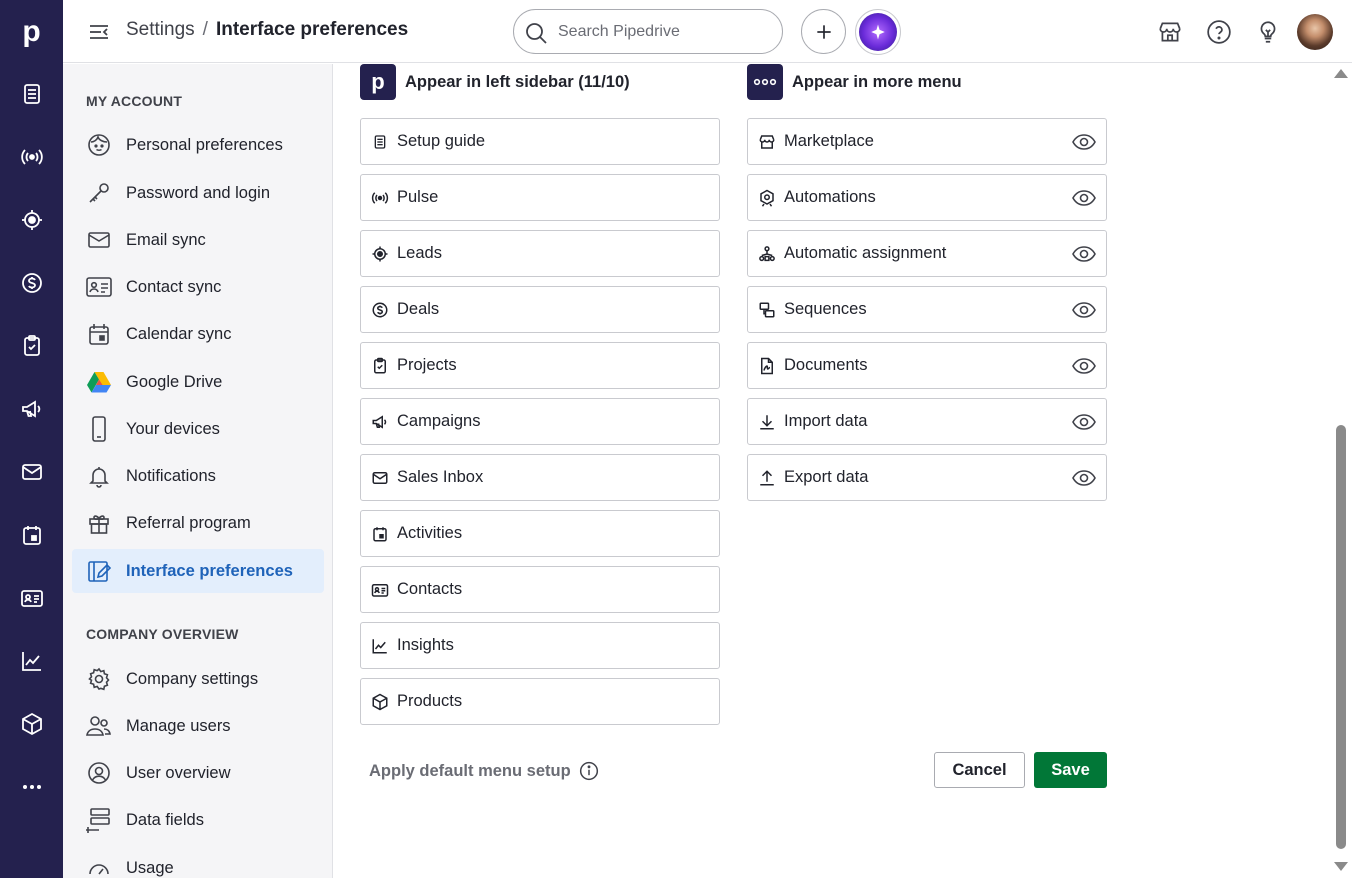  What do you see at coordinates (99, 429) in the screenshot?
I see `phone-icon` at bounding box center [99, 429].